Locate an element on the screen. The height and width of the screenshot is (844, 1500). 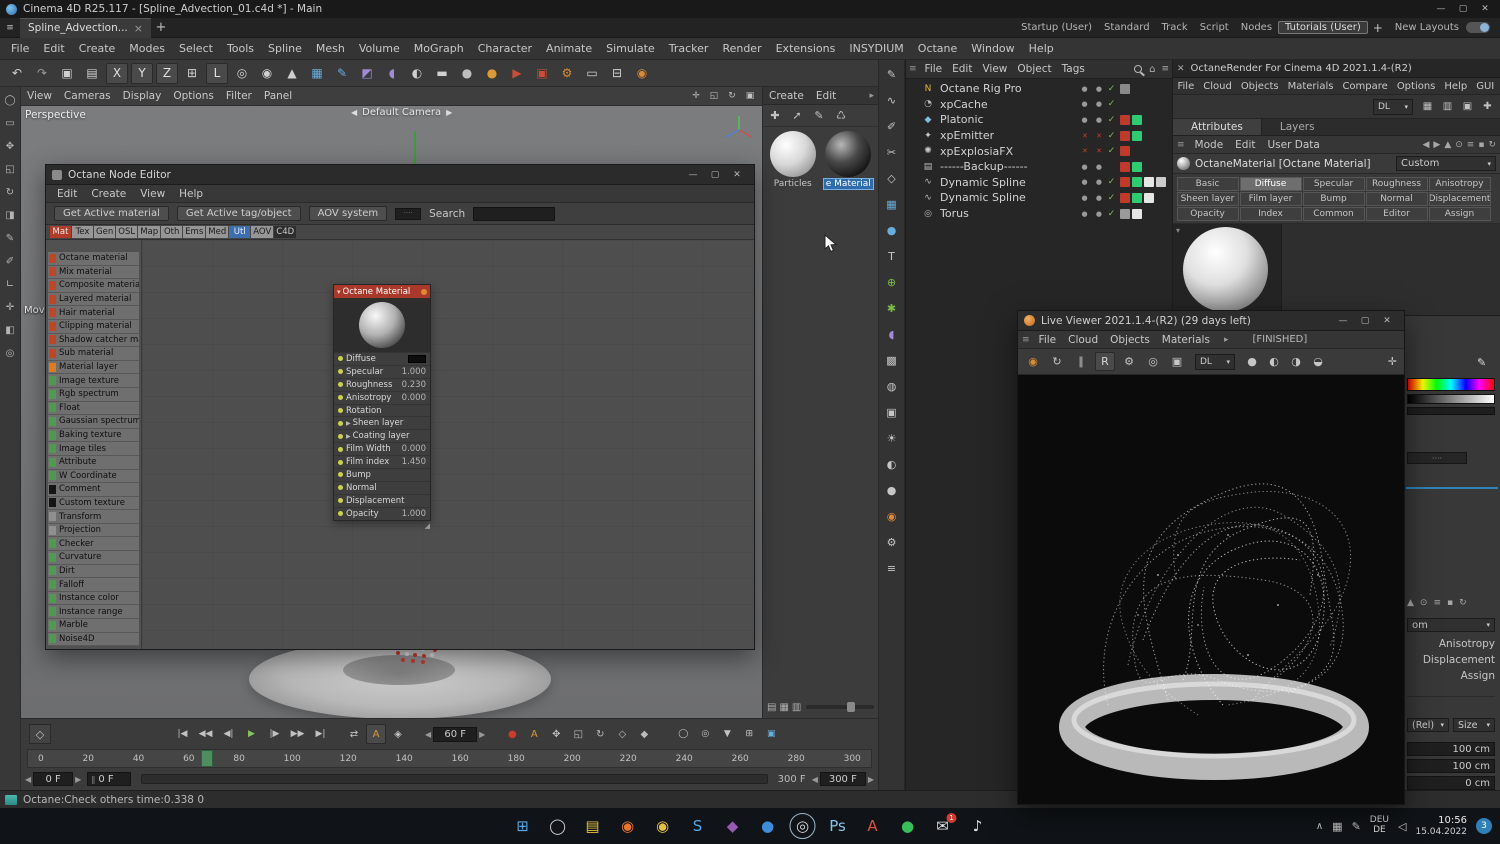
node-editor-menu-item: View is located at coordinates (152, 194).